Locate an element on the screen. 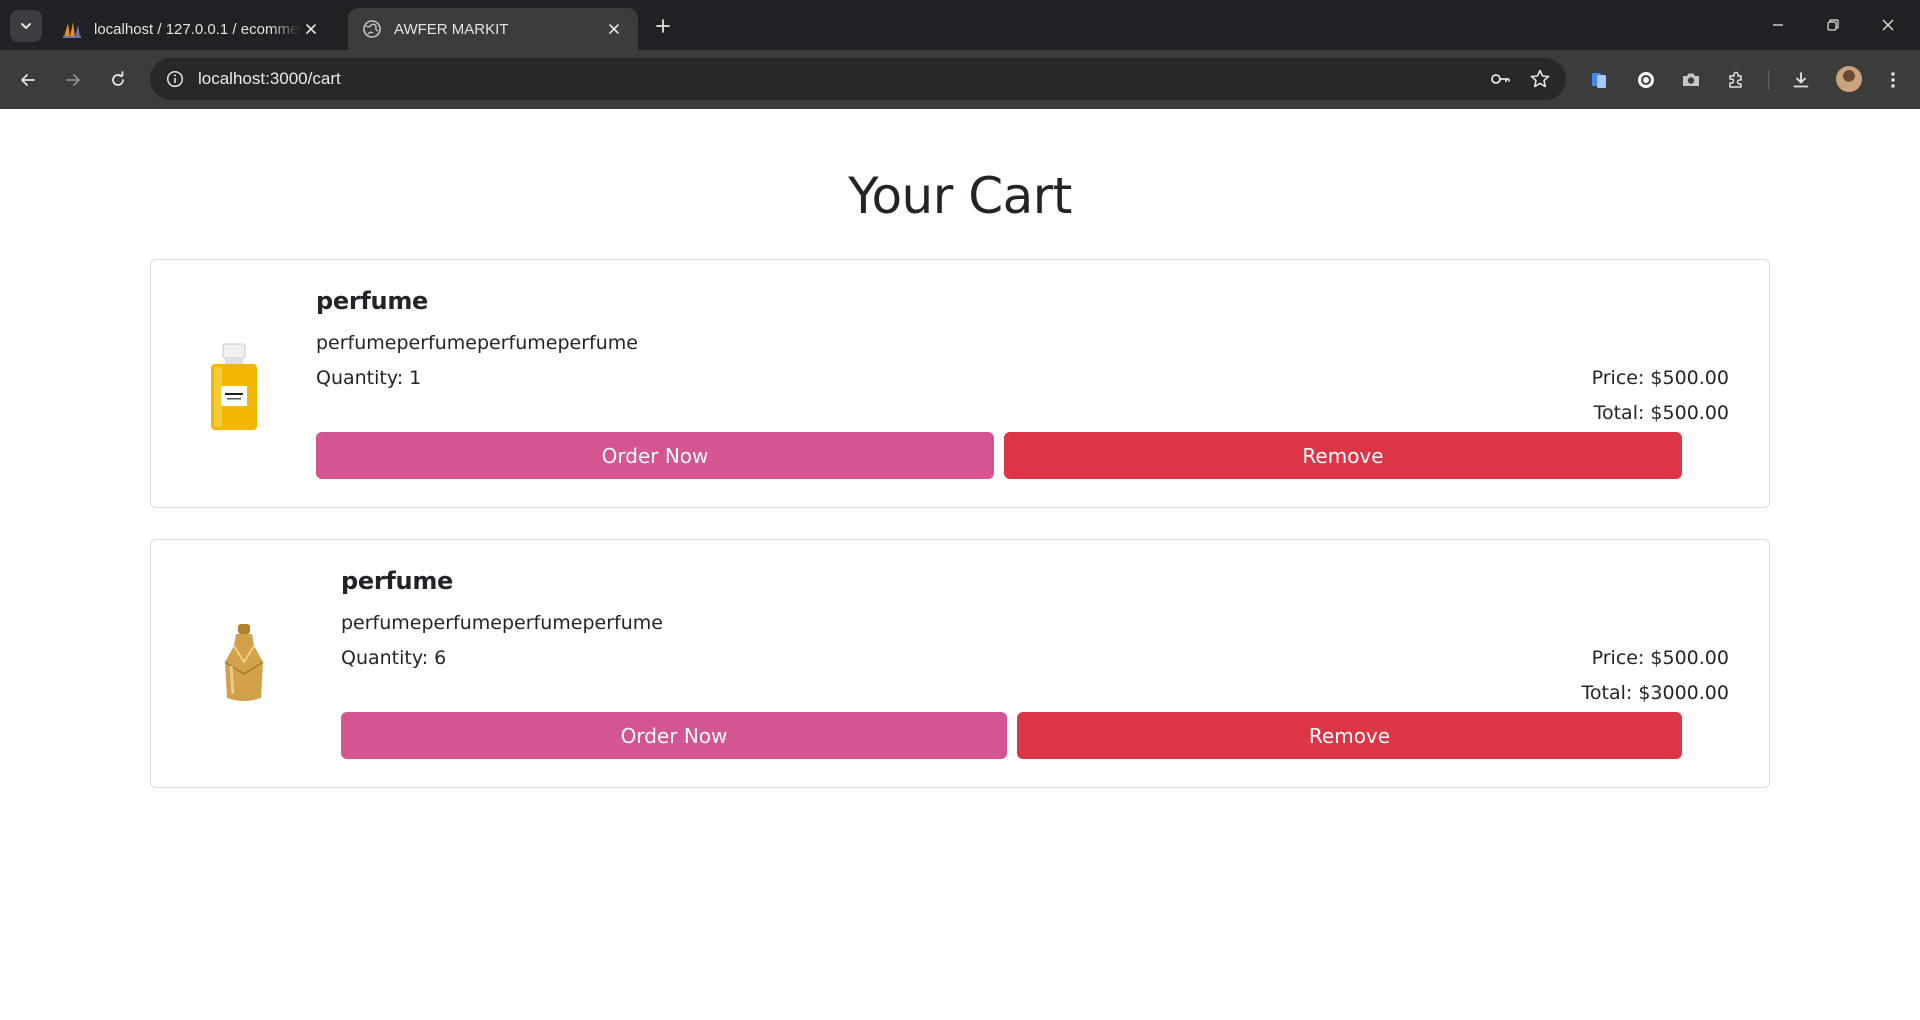 The image size is (1920, 1020). restore-icon is located at coordinates (1833, 25).